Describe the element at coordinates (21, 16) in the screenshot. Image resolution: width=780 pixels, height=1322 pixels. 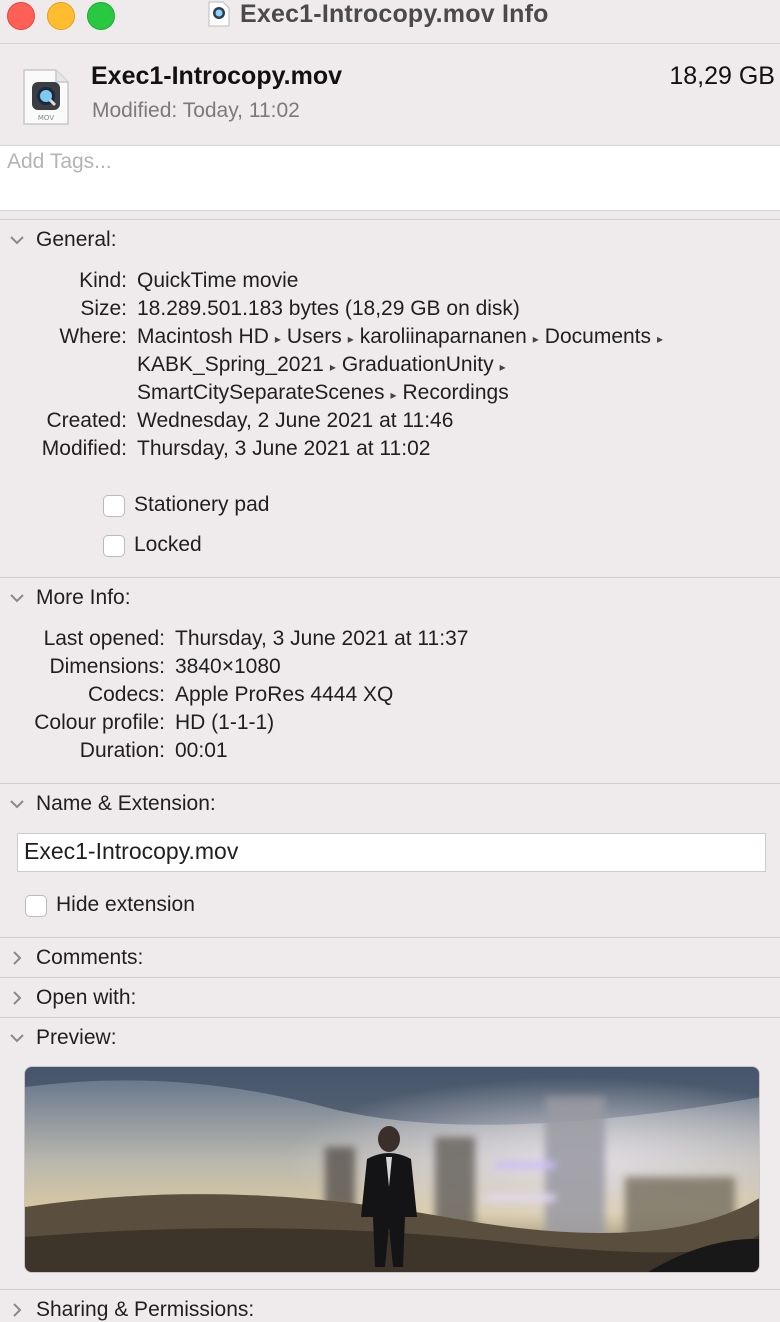
I see `close-icon` at that location.